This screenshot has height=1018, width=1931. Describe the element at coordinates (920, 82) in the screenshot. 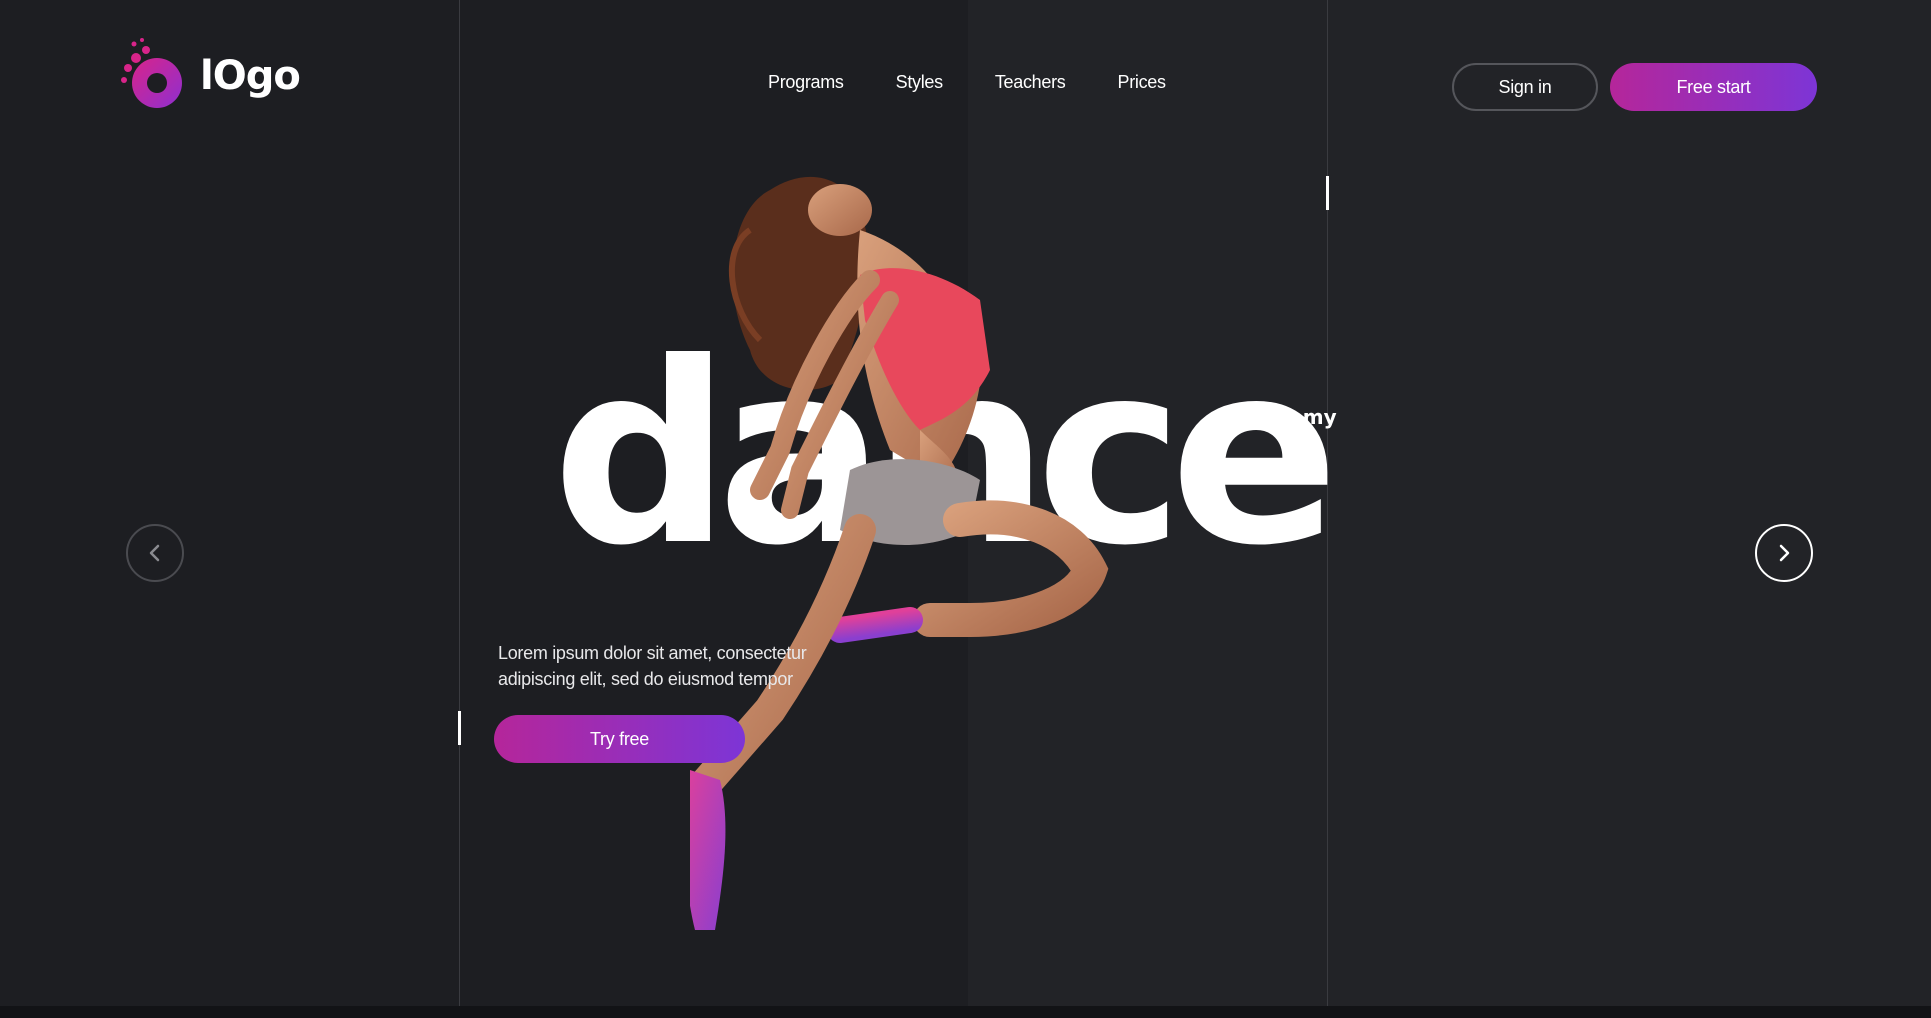

I see `nav-item-styles: Styles` at that location.